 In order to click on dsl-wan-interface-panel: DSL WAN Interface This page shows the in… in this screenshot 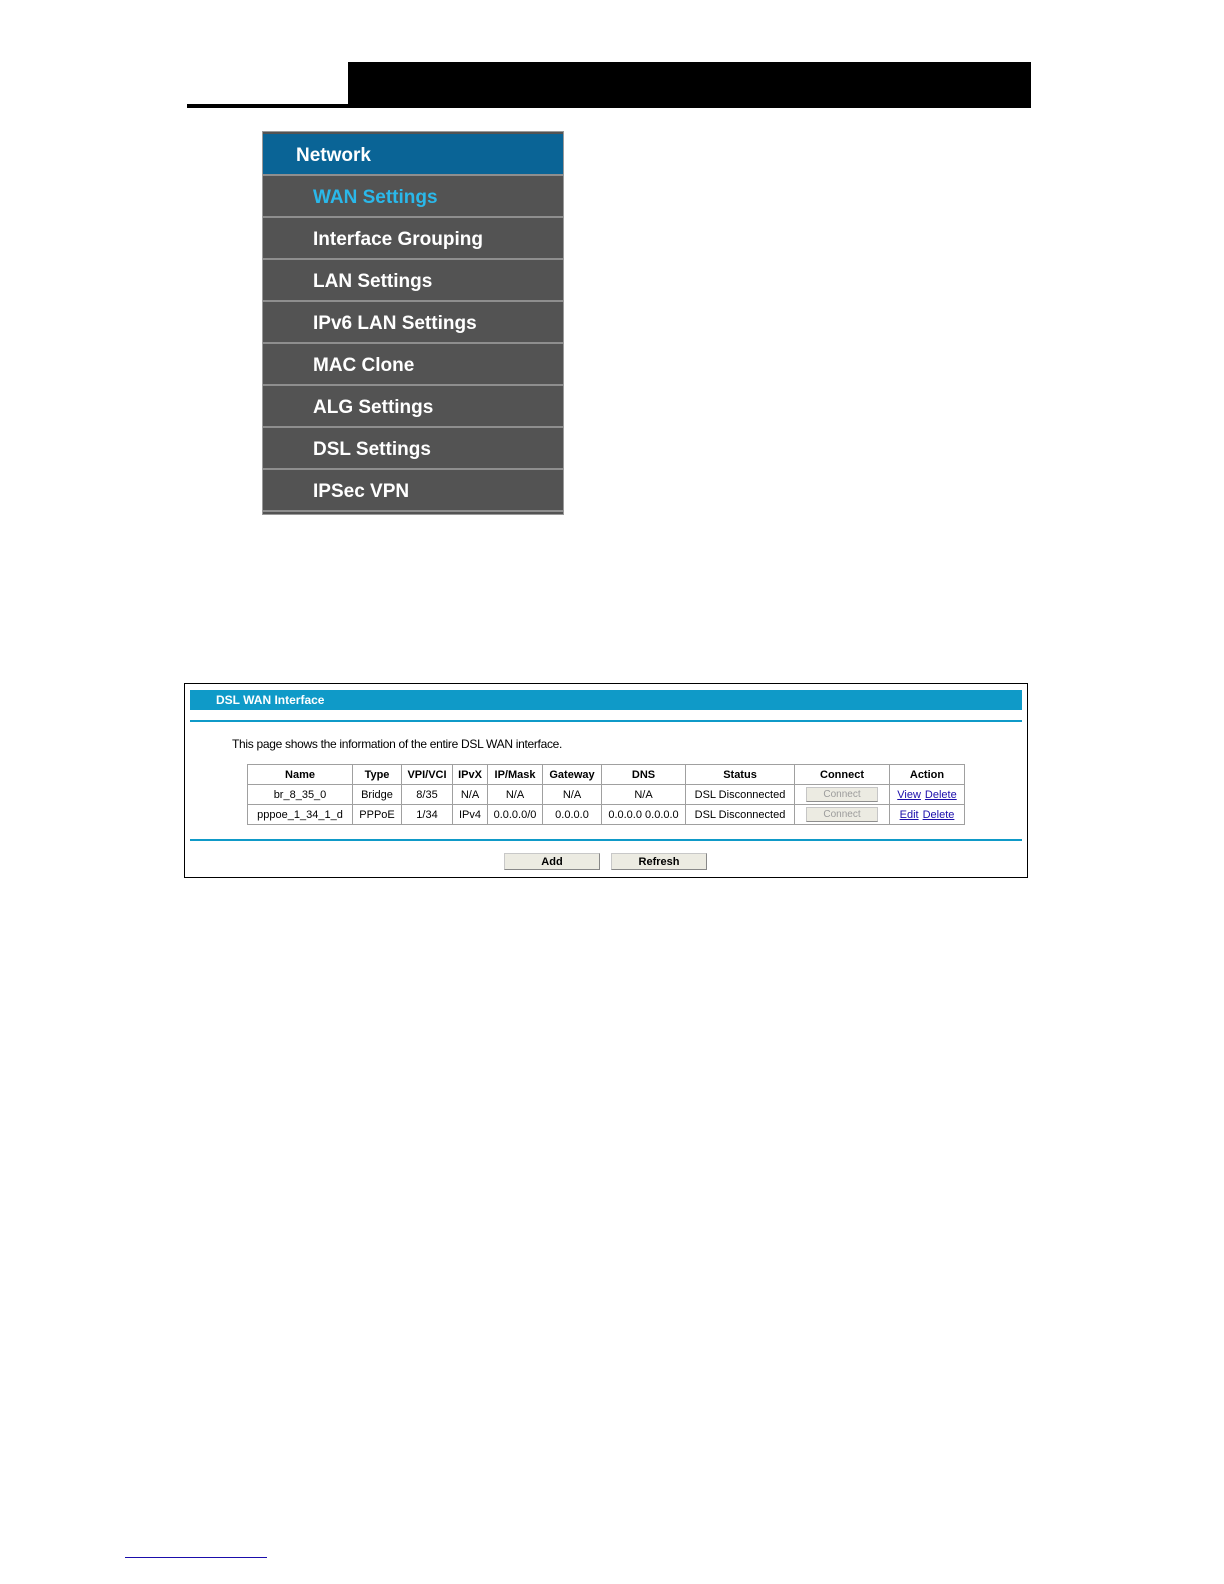, I will do `click(606, 780)`.